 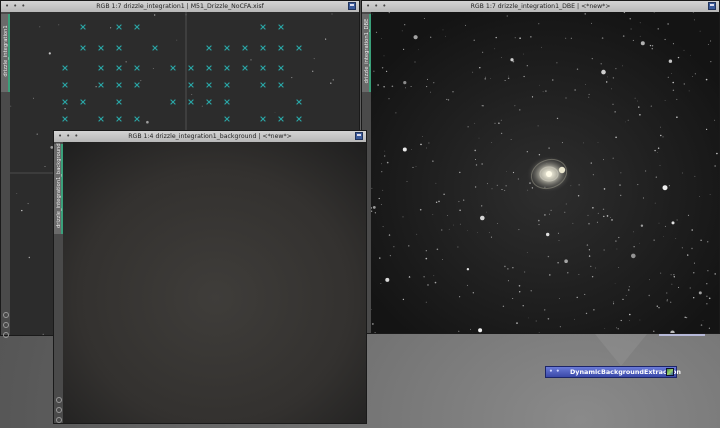 I want to click on process-dots-icon: ••, so click(x=556, y=372).